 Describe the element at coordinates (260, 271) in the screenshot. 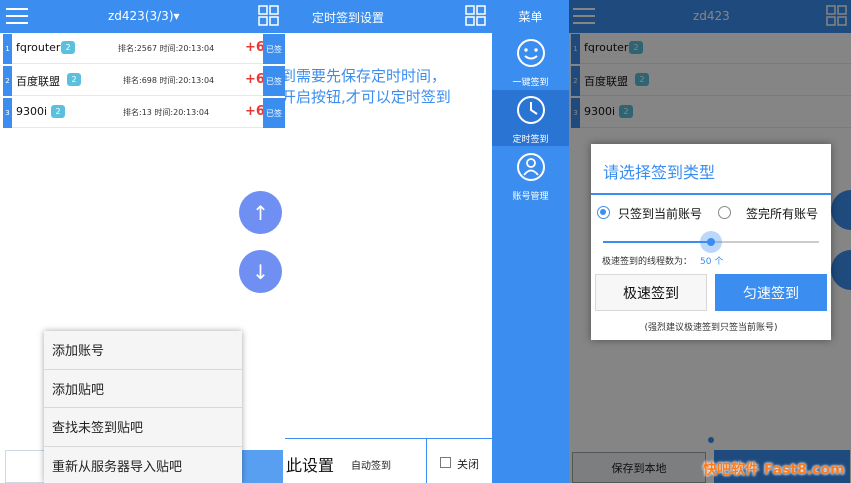

I see `scroll-down-button: ↓` at that location.